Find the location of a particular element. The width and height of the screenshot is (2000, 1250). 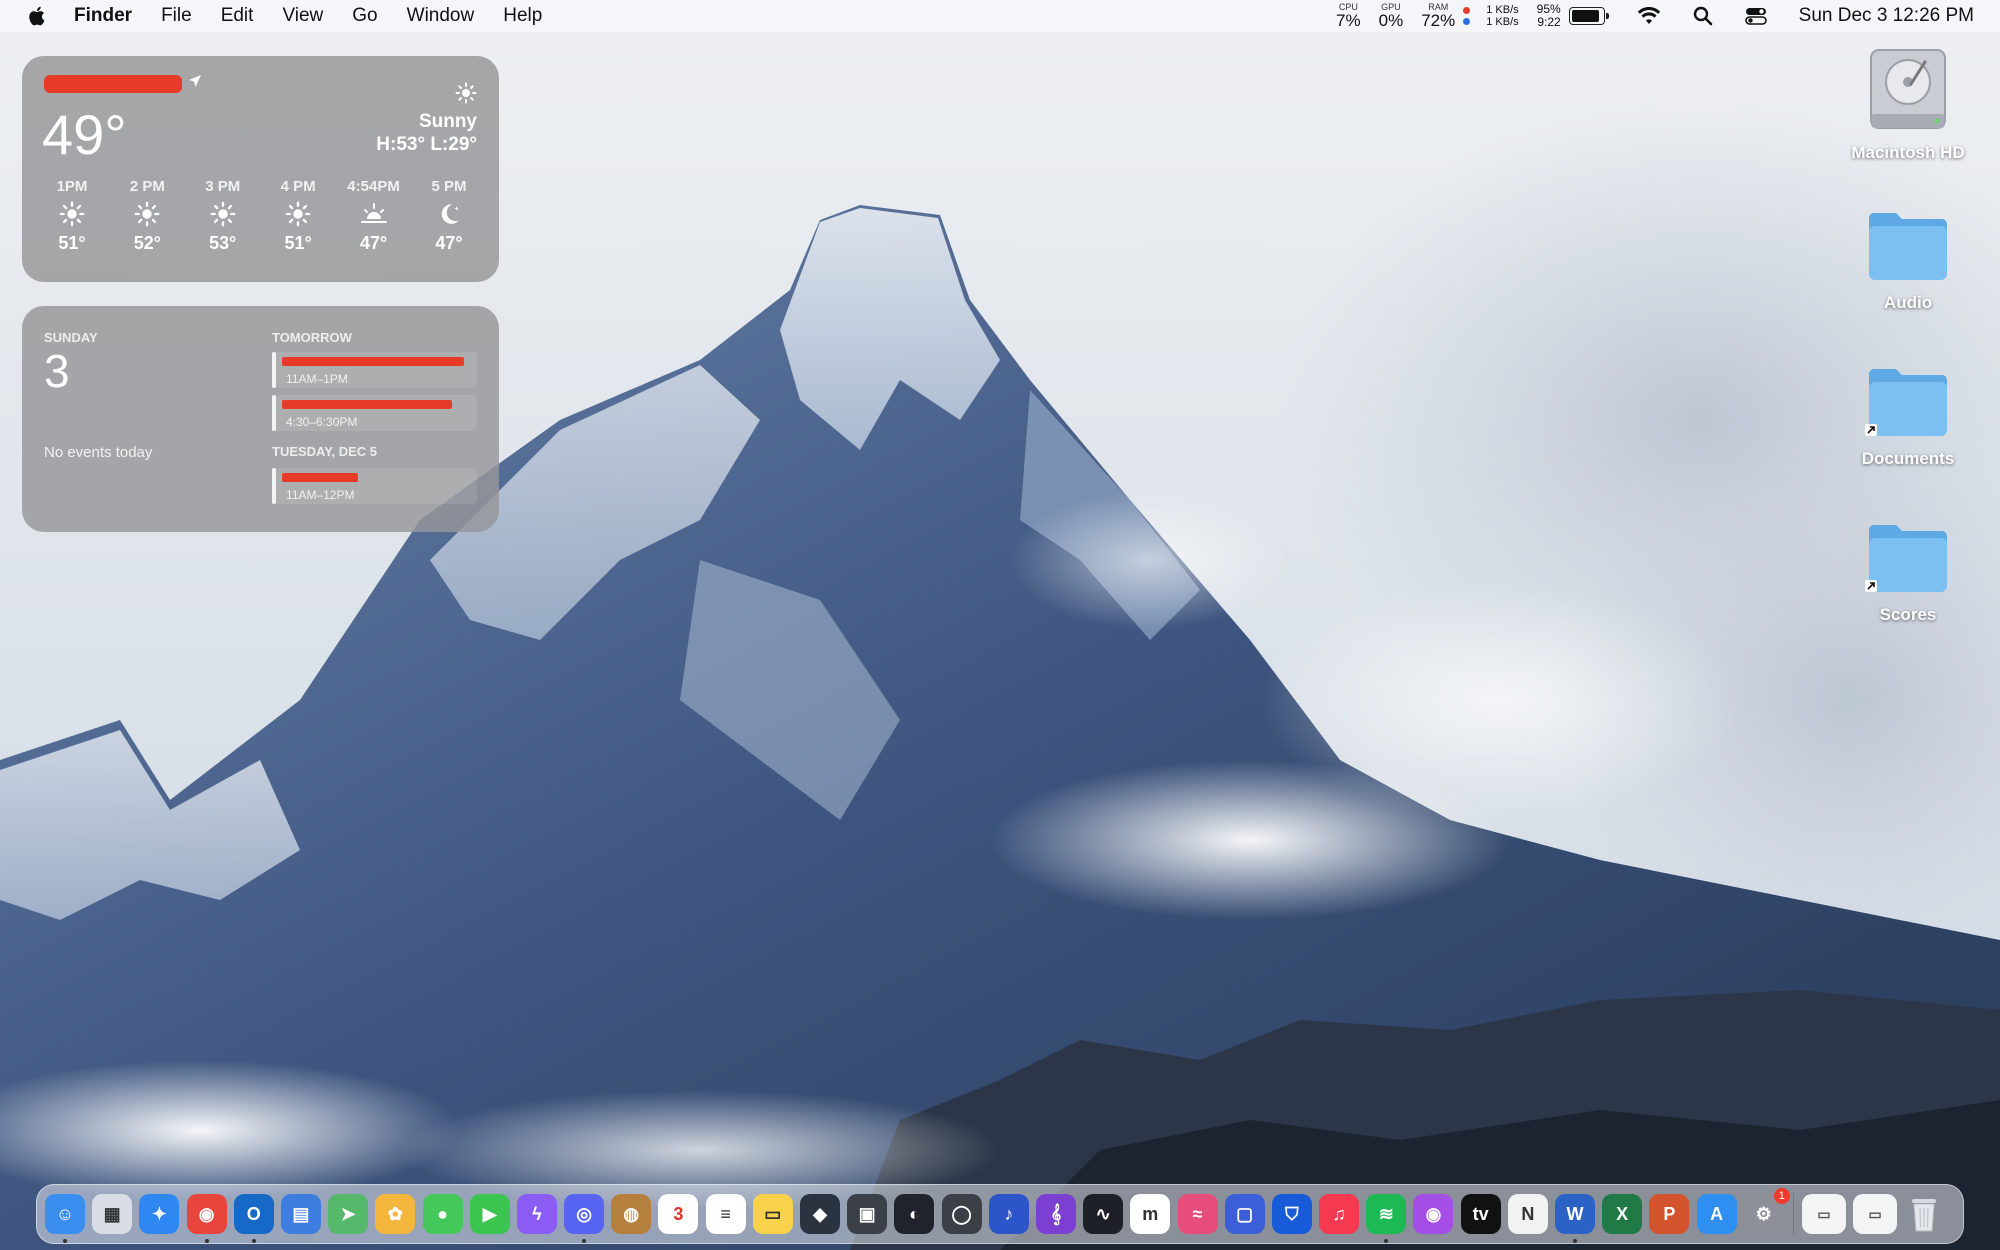

forecast-time: 3 PM is located at coordinates (223, 186).